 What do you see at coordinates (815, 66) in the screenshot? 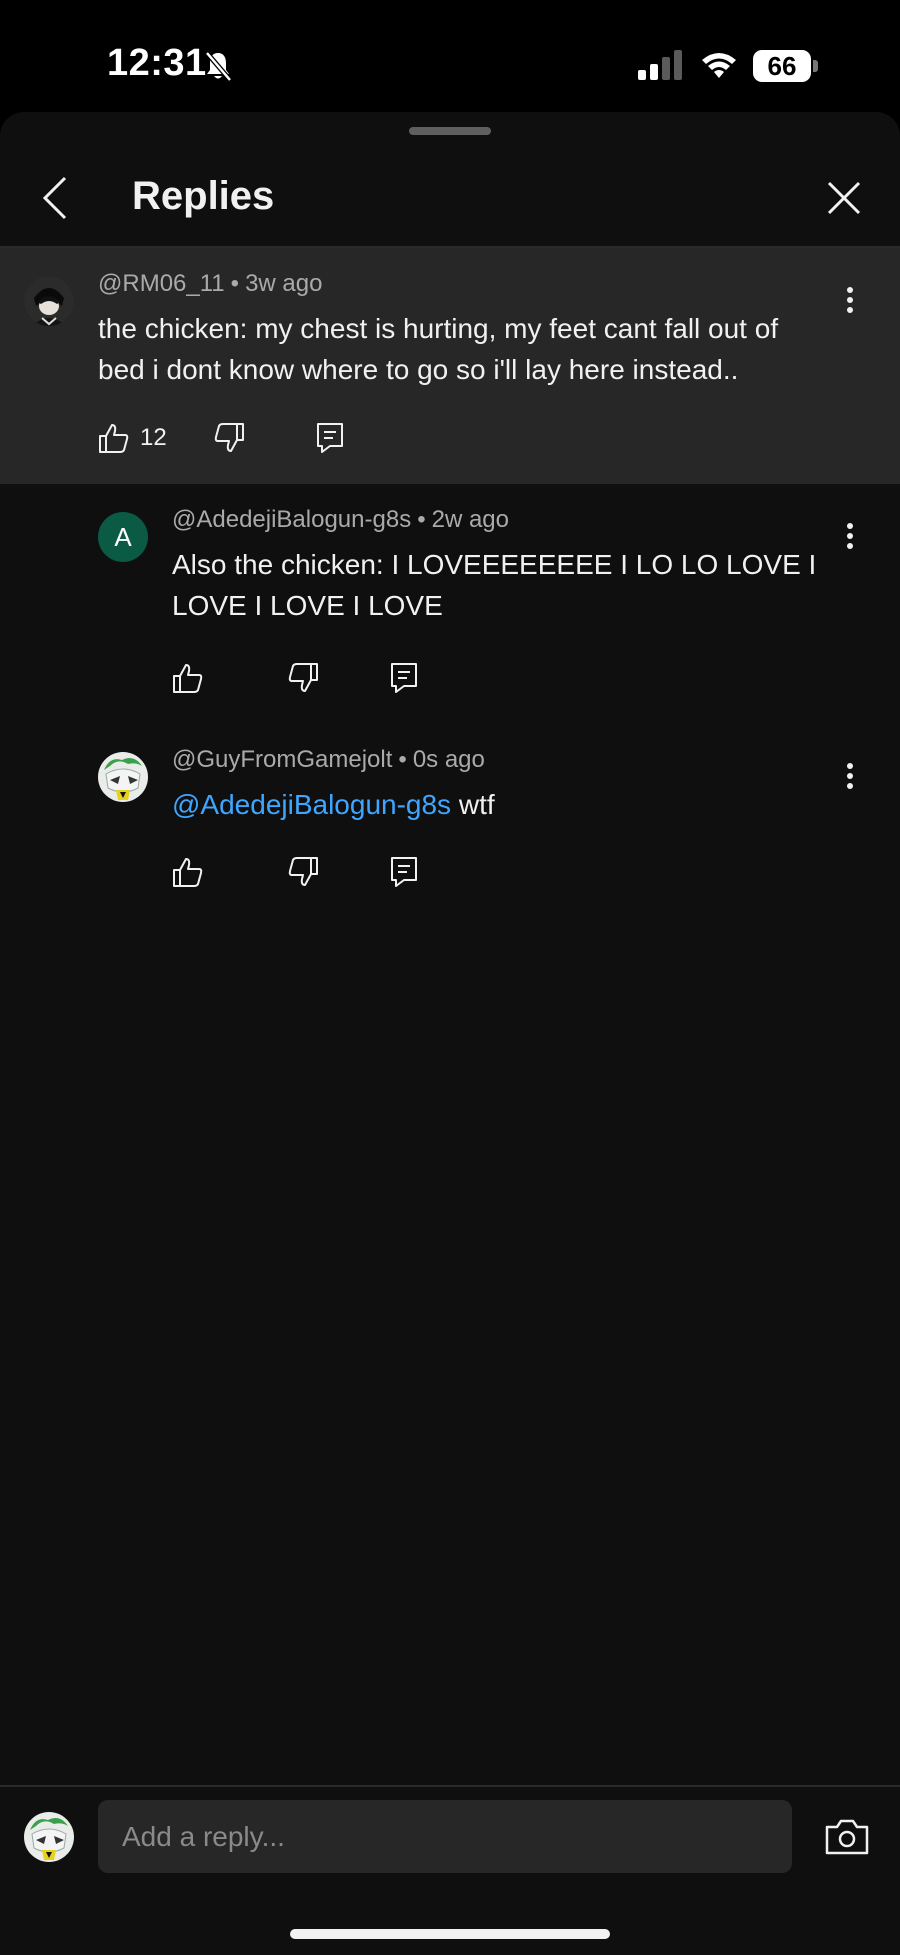
I see `battery-tip` at bounding box center [815, 66].